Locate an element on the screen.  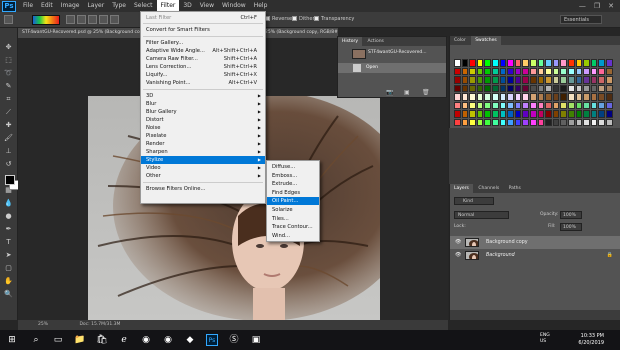
filter-menu-item-3d: 3D ▶ is located at coordinates (203, 96).